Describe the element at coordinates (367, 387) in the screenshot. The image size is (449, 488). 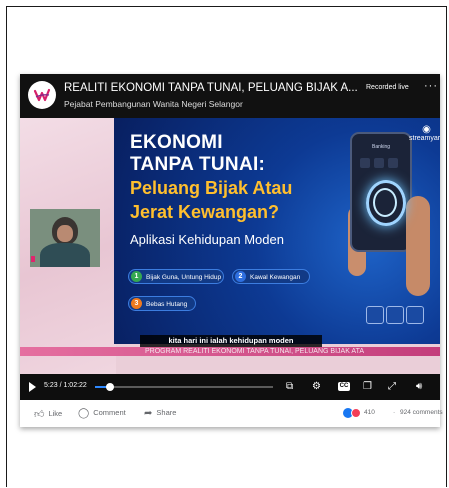
I see `miniplayer-icon: ❐` at that location.